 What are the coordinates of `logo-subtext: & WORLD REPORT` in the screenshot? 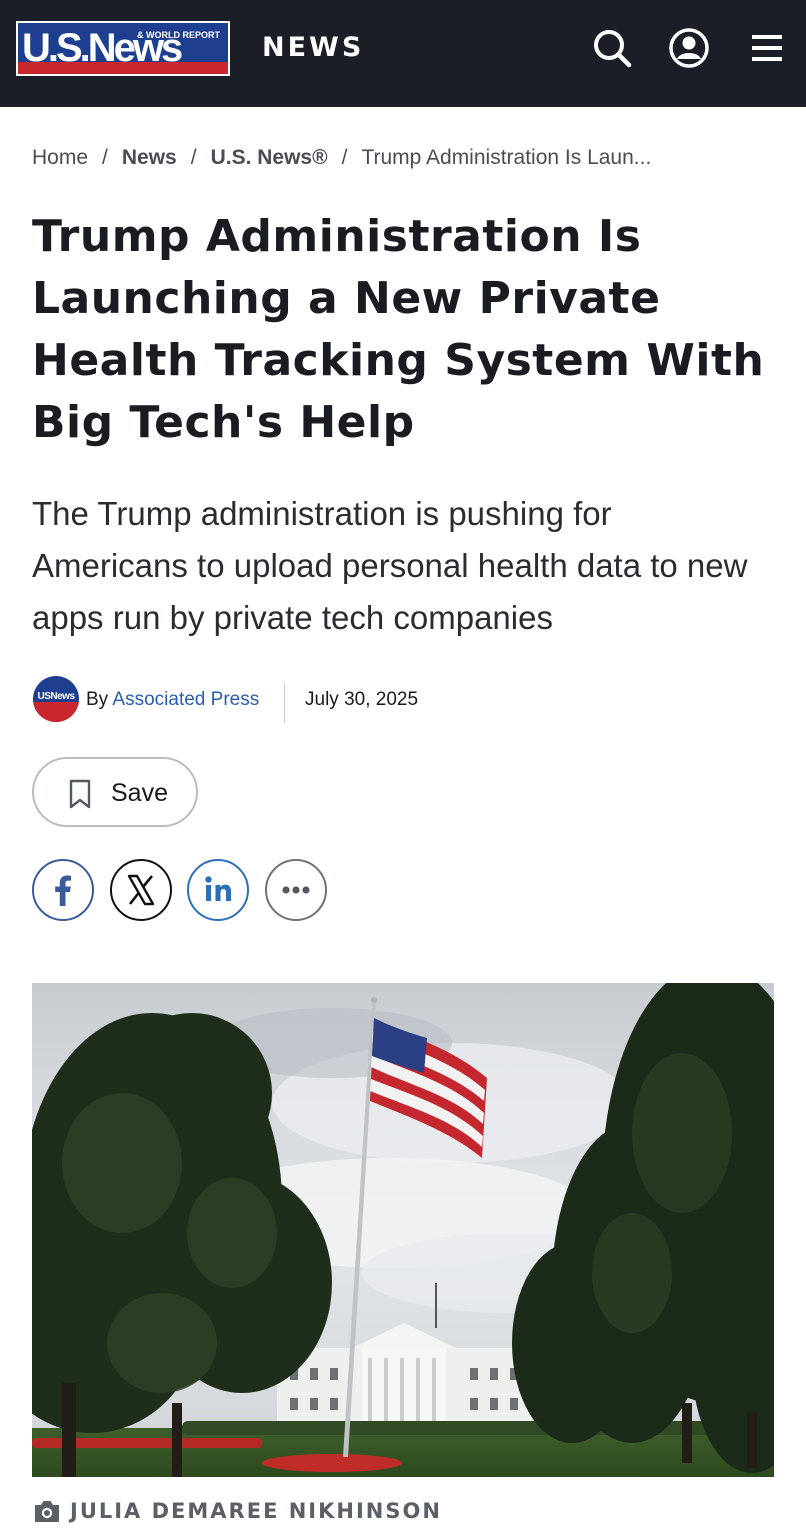 It's located at (178, 35).